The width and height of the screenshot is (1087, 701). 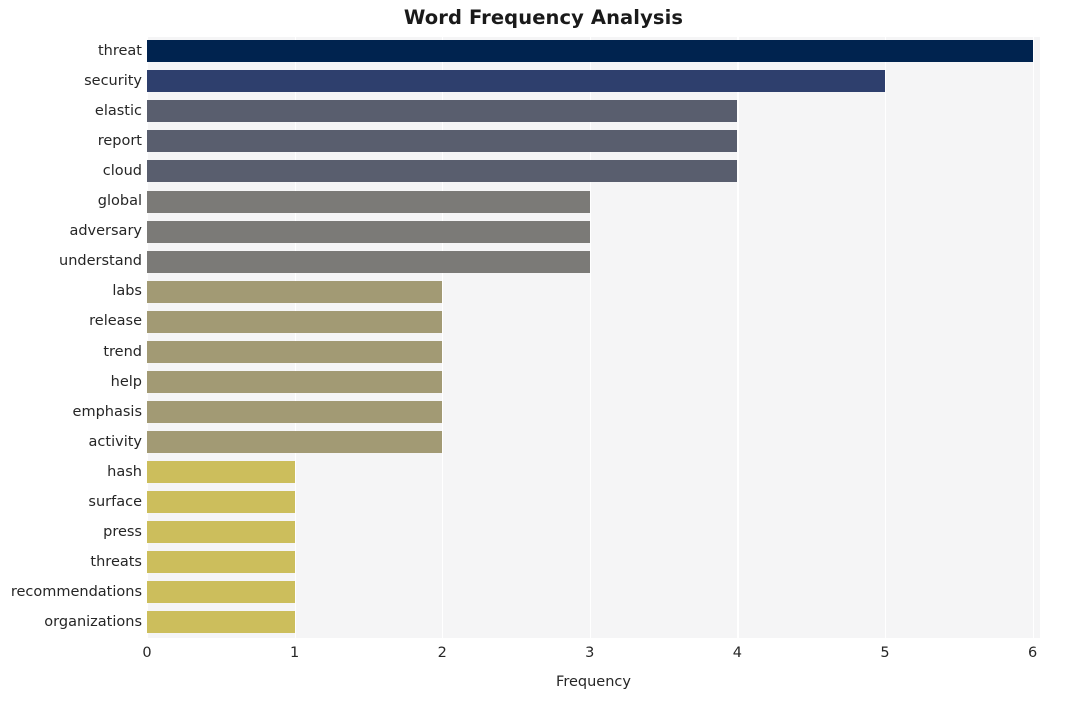 What do you see at coordinates (122, 531) in the screenshot?
I see `y-tick-label: press` at bounding box center [122, 531].